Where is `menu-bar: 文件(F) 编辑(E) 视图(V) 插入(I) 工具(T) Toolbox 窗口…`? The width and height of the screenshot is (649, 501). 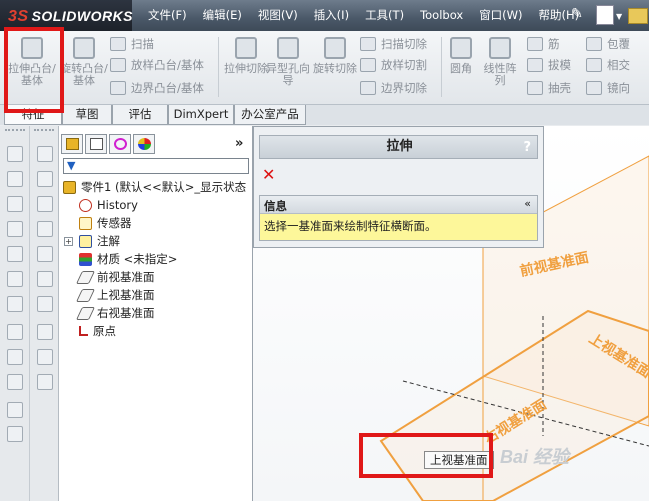 menu-bar: 文件(F) 编辑(E) 视图(V) 插入(I) 工具(T) Toolbox 窗口… is located at coordinates (363, 15).